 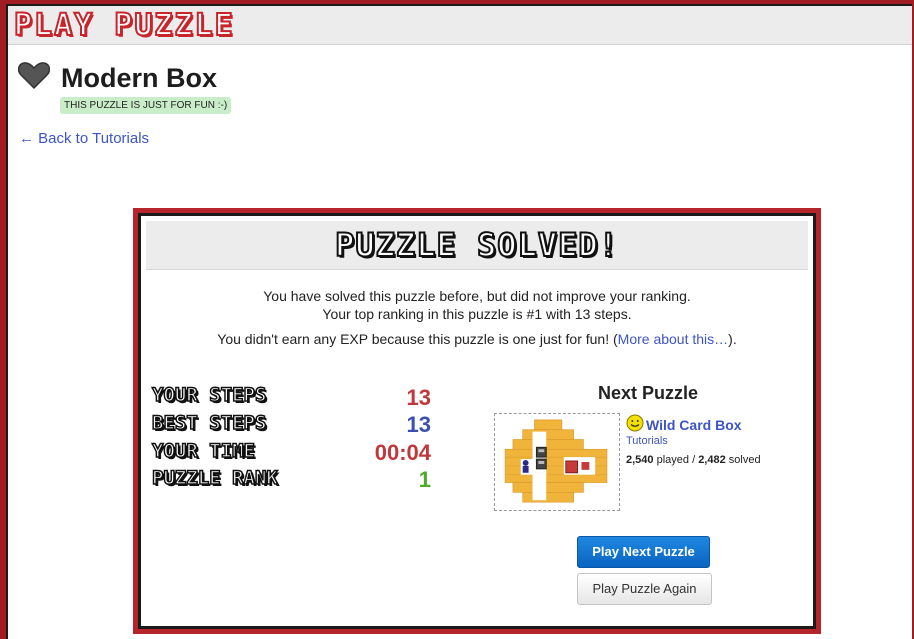 I want to click on modal-heading: PUZZLE SOLVED!, so click(x=476, y=245).